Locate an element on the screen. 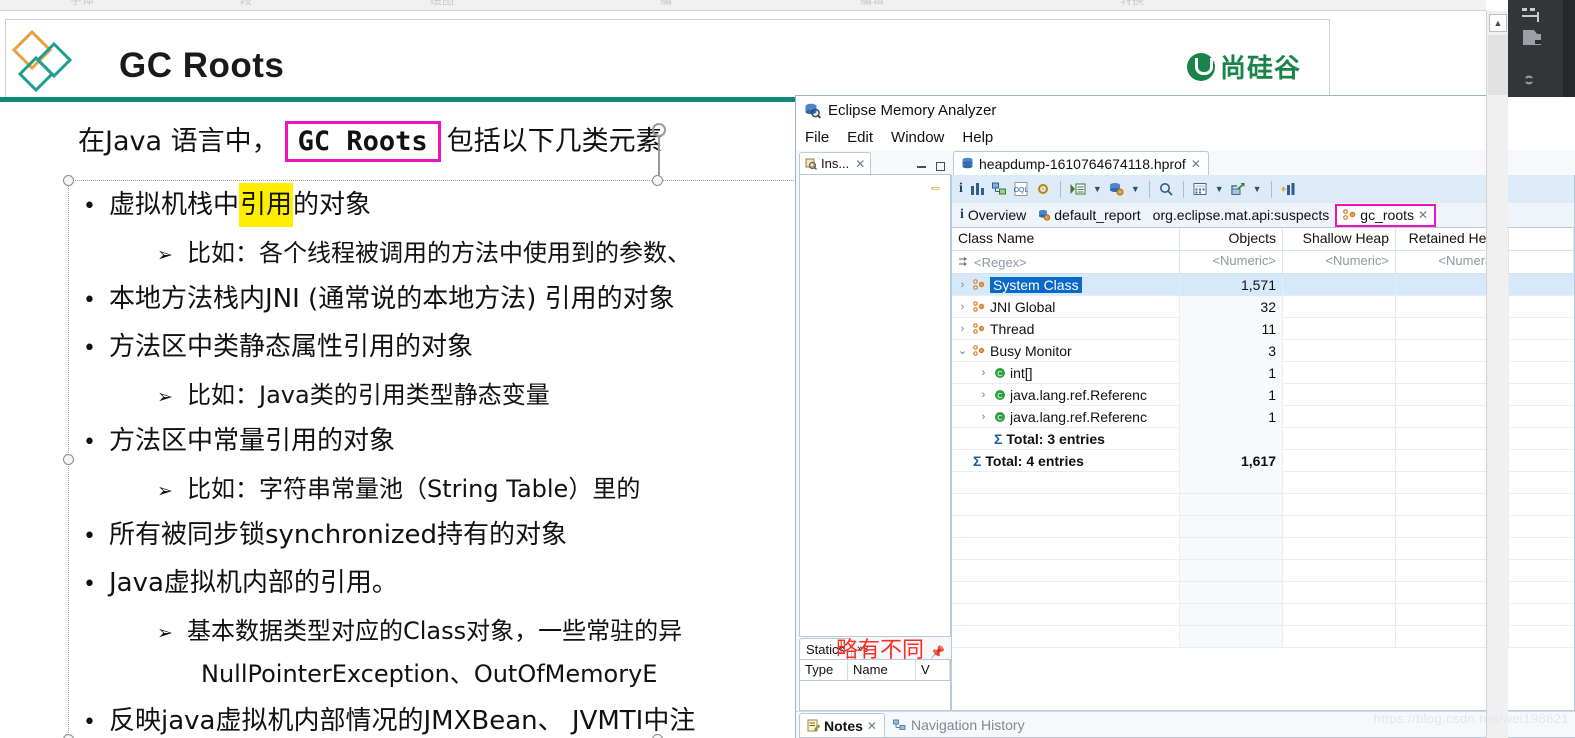  tab-overview: i Overview is located at coordinates (993, 215).